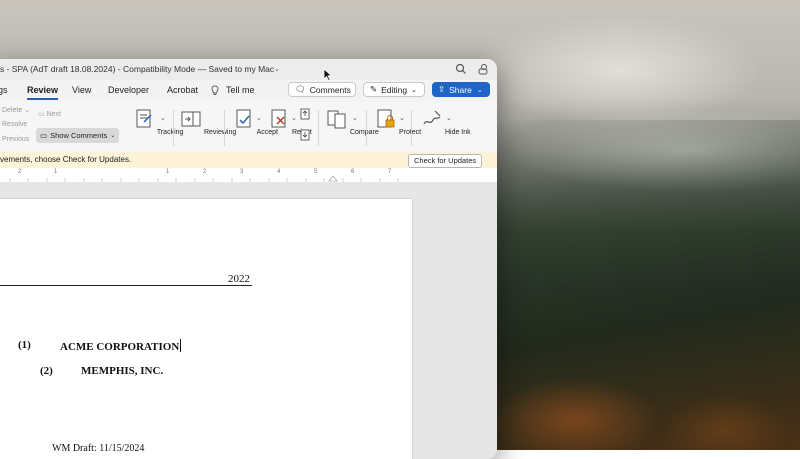  Describe the element at coordinates (121, 346) in the screenshot. I see `party-1-name: ACME CORPORATION` at that location.